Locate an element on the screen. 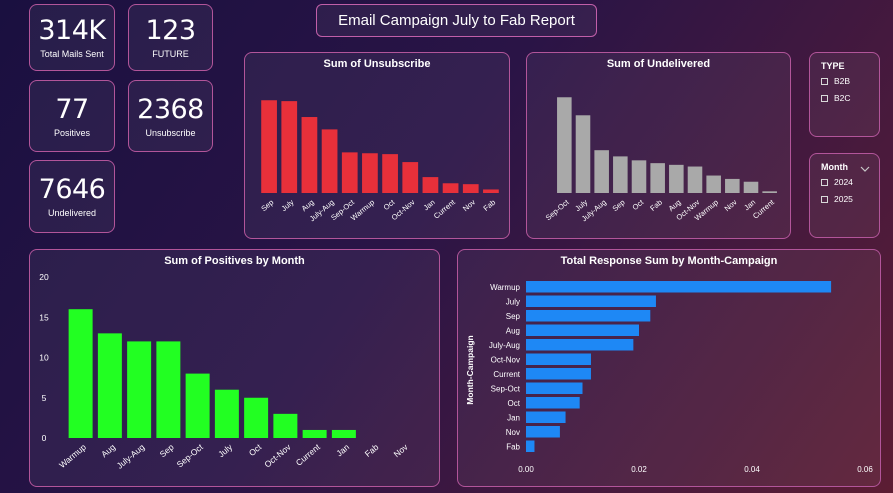 This screenshot has width=893, height=493. unsubscribe-tick-label: Jan is located at coordinates (429, 205).